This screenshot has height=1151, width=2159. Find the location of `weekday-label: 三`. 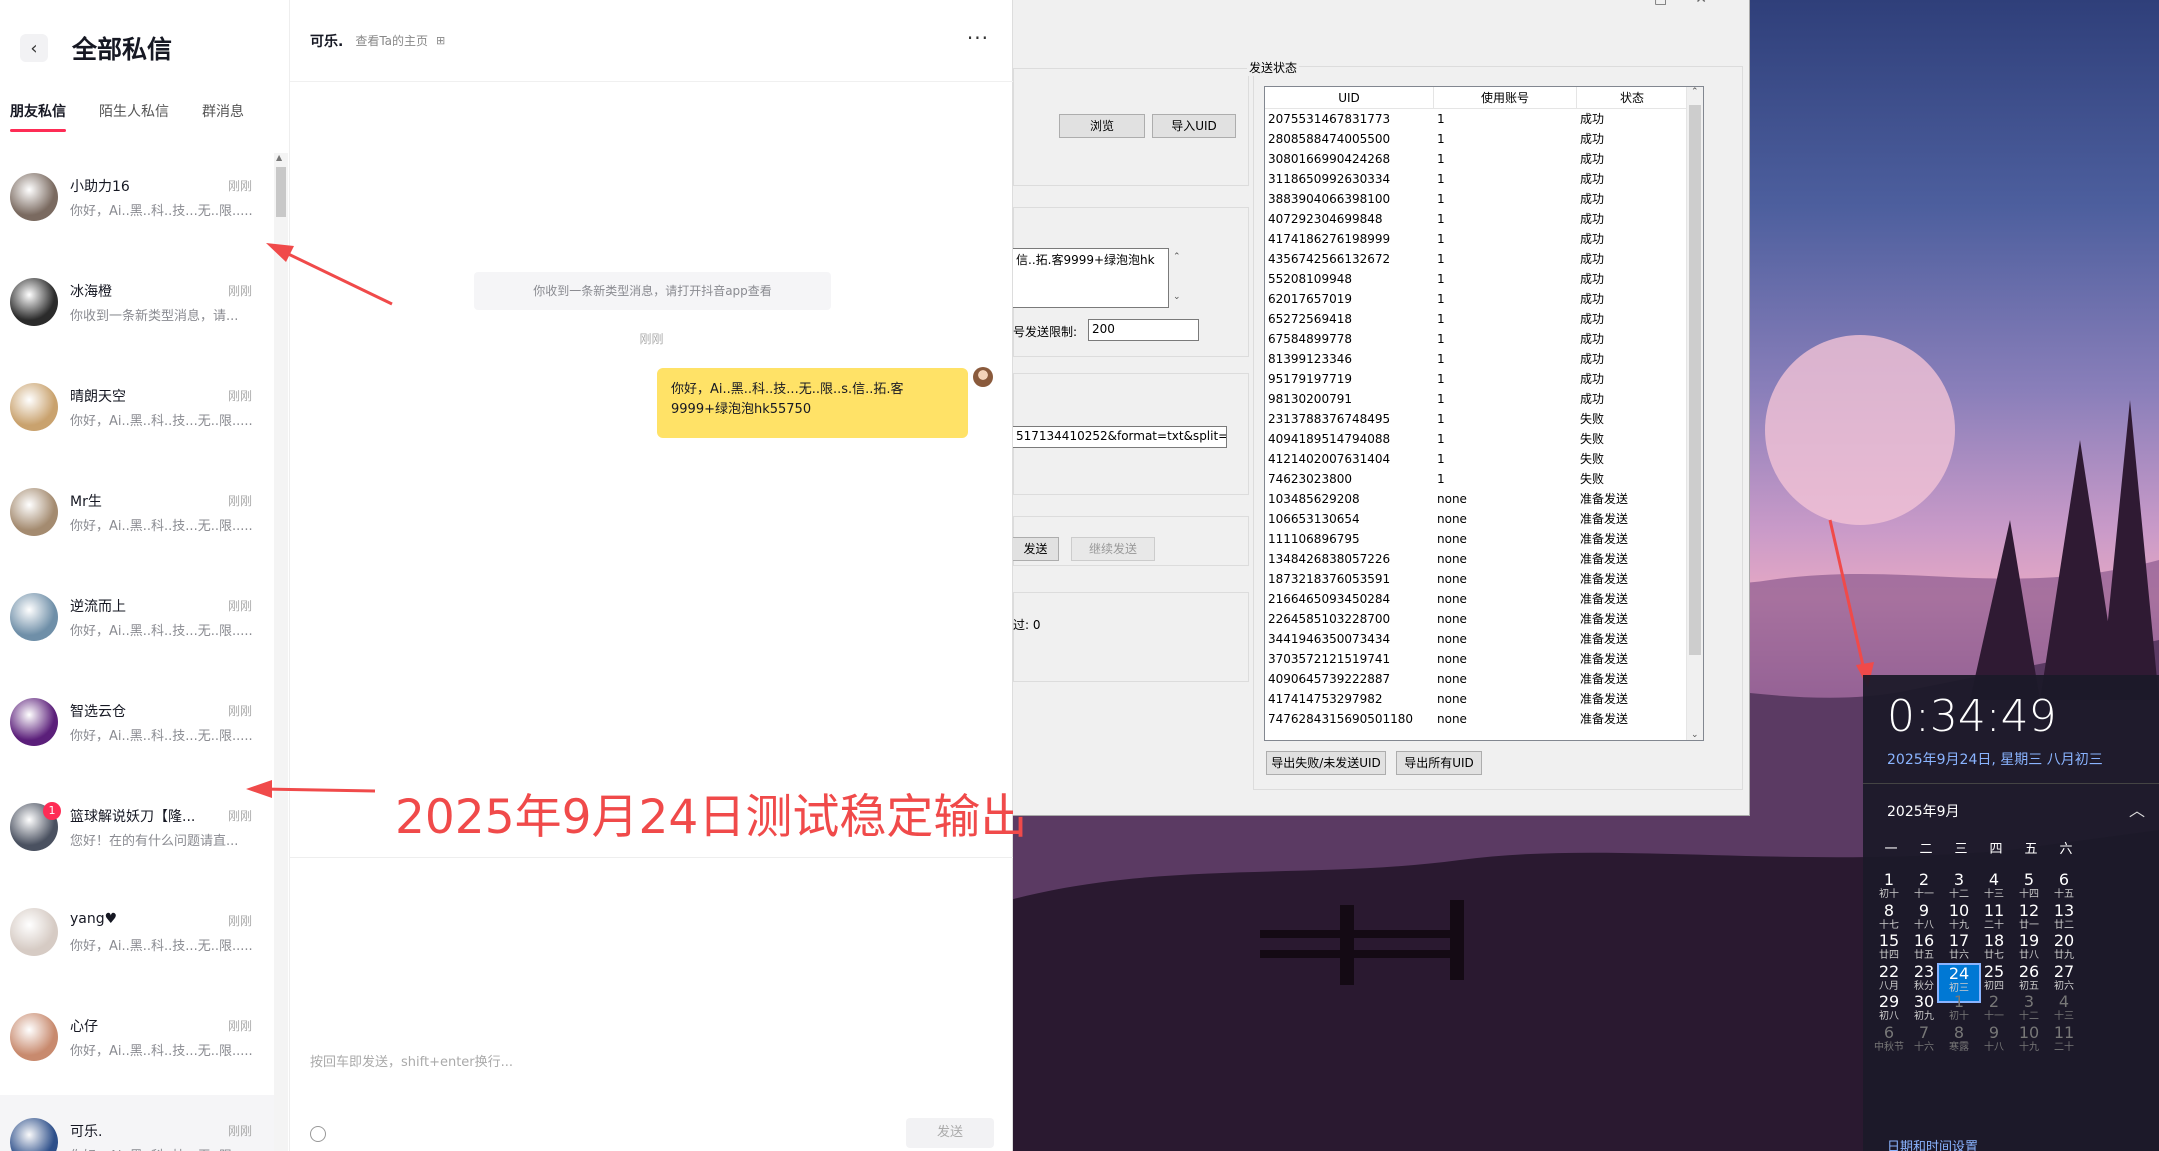

weekday-label: 三 is located at coordinates (1961, 849).